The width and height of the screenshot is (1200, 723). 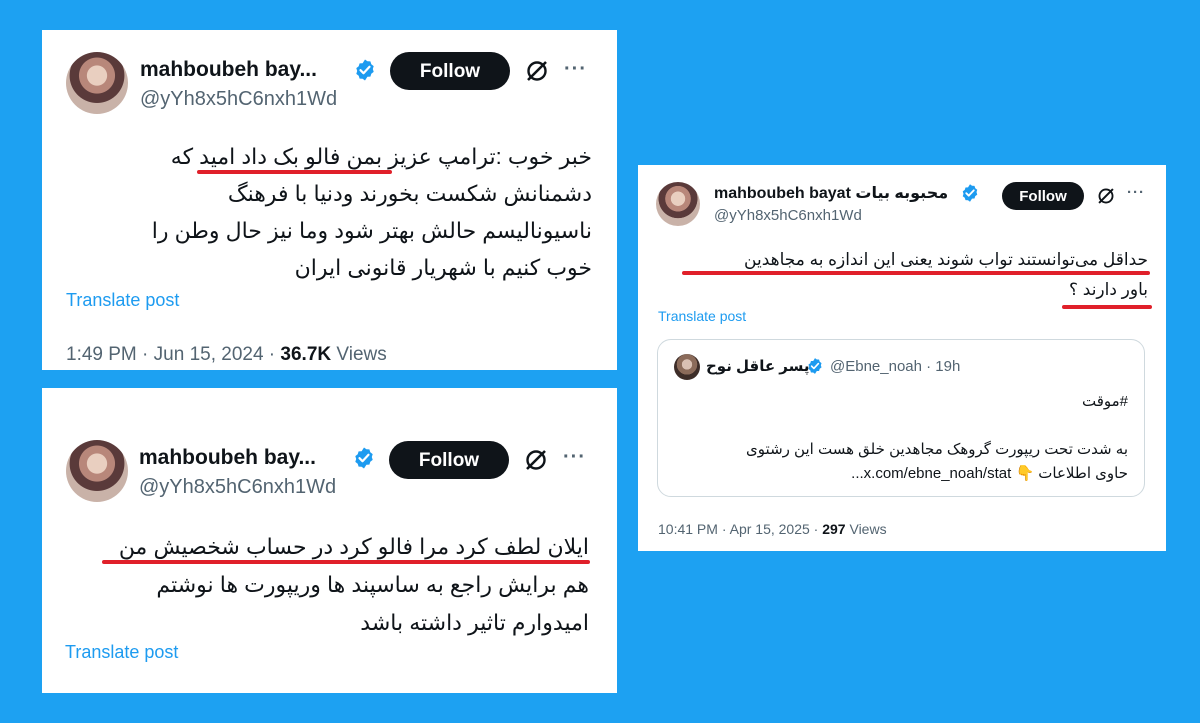 I want to click on quoted-author-handle: @Ebne_noah · 19h, so click(x=895, y=366).